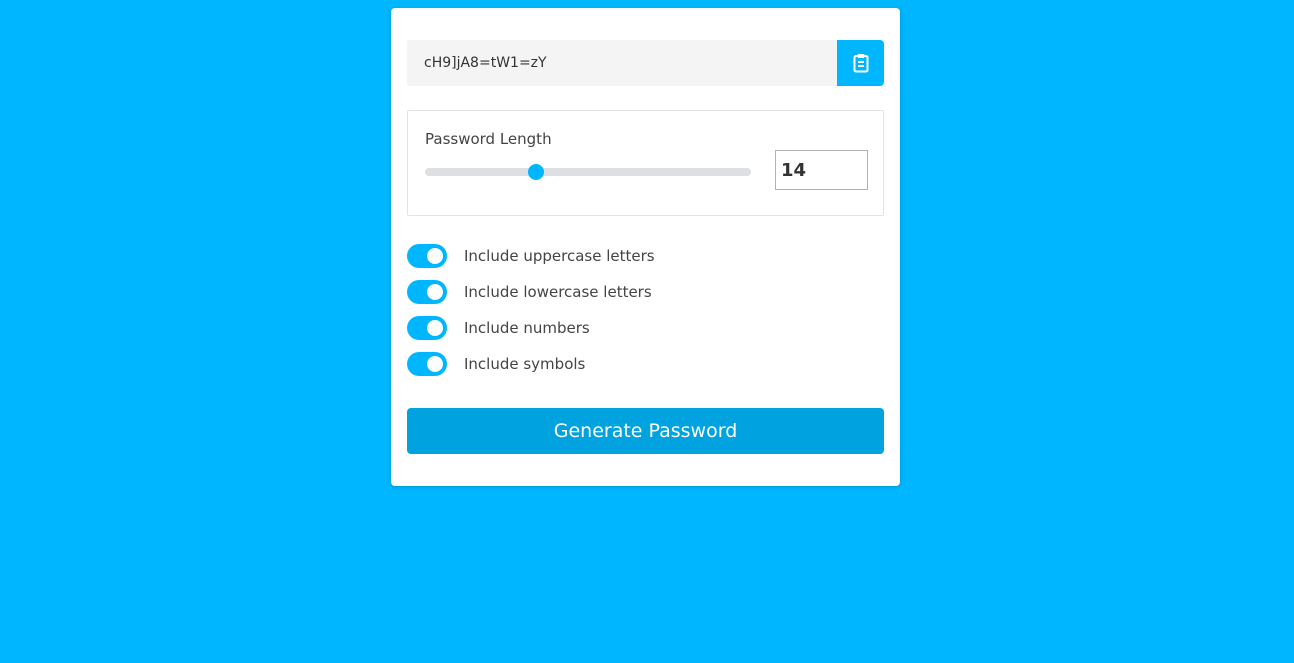  I want to click on length-slider-thumb, so click(535, 172).